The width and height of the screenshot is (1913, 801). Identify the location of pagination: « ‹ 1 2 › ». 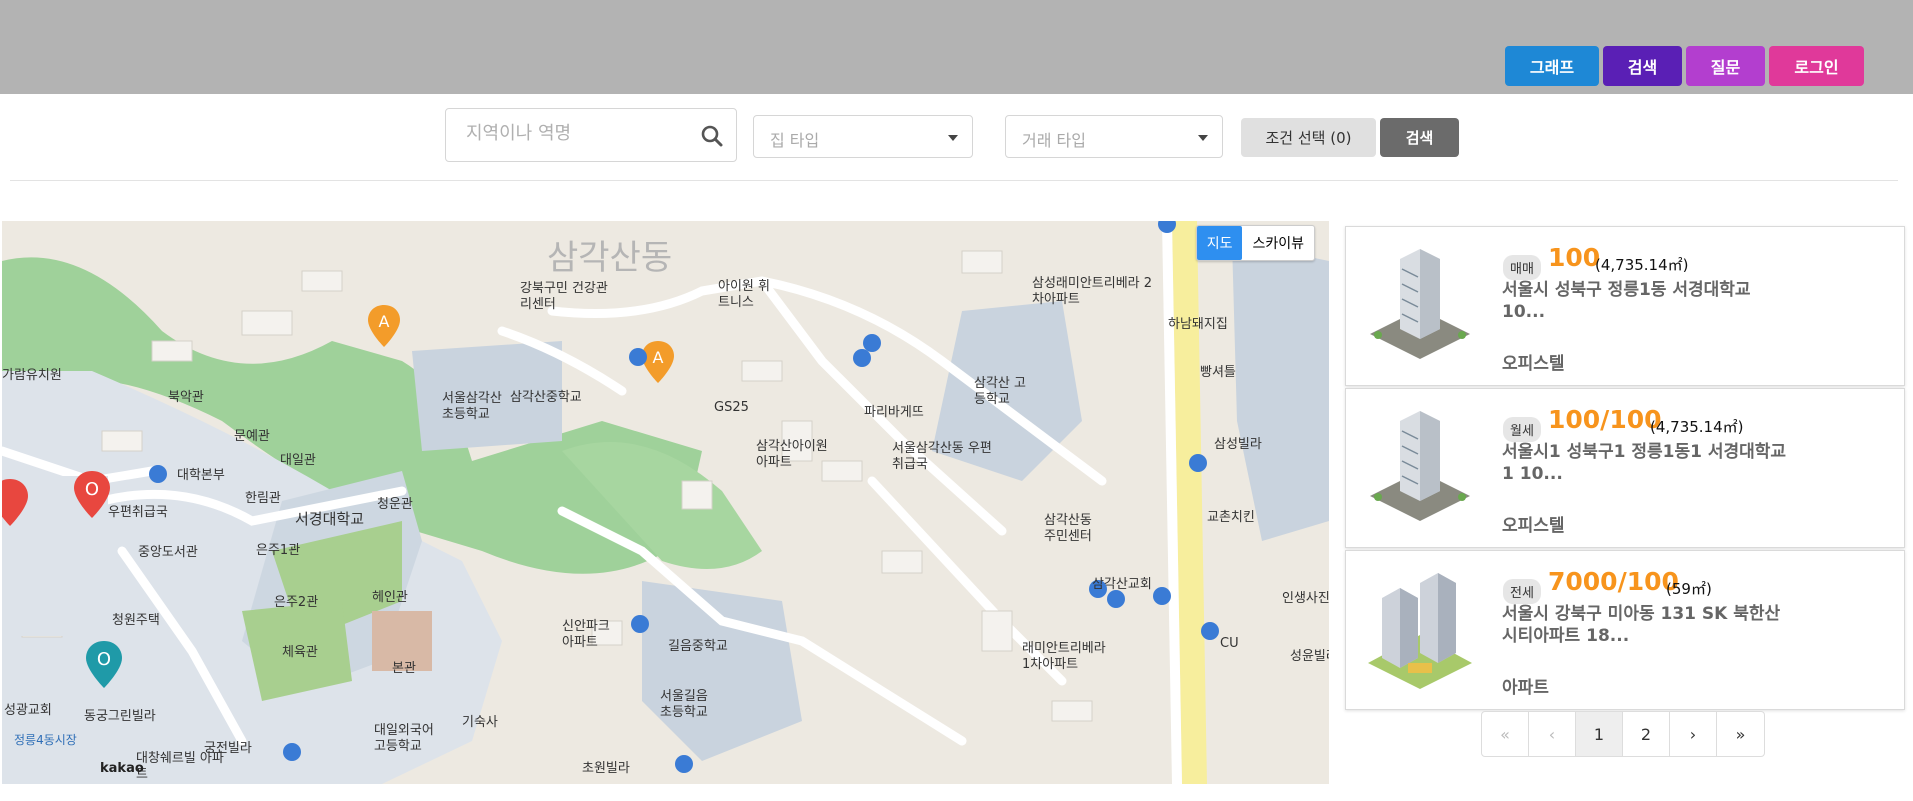
(1623, 734).